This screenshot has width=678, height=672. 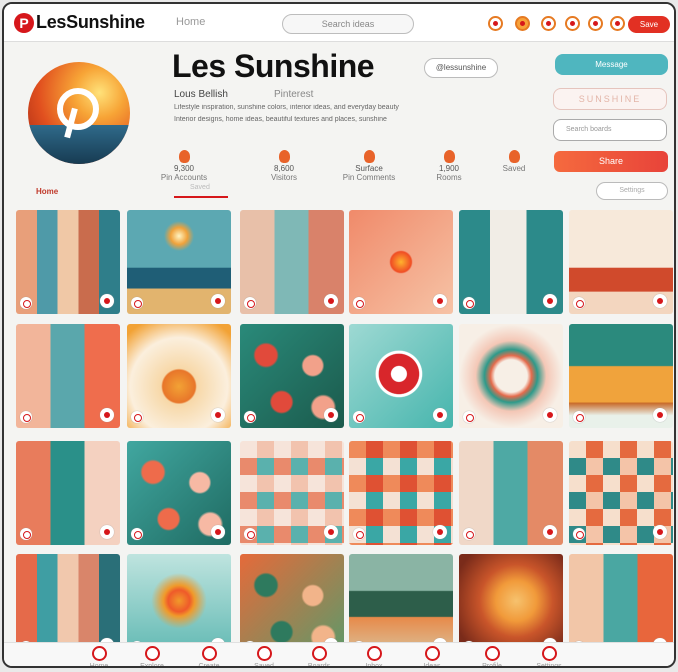 What do you see at coordinates (461, 68) in the screenshot?
I see `follow-button: @lessunshine` at bounding box center [461, 68].